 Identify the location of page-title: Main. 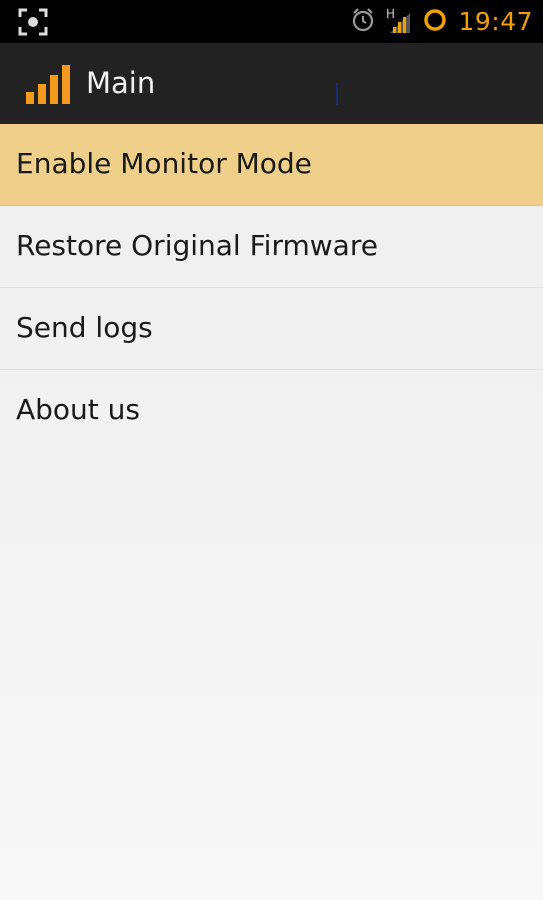
(121, 83).